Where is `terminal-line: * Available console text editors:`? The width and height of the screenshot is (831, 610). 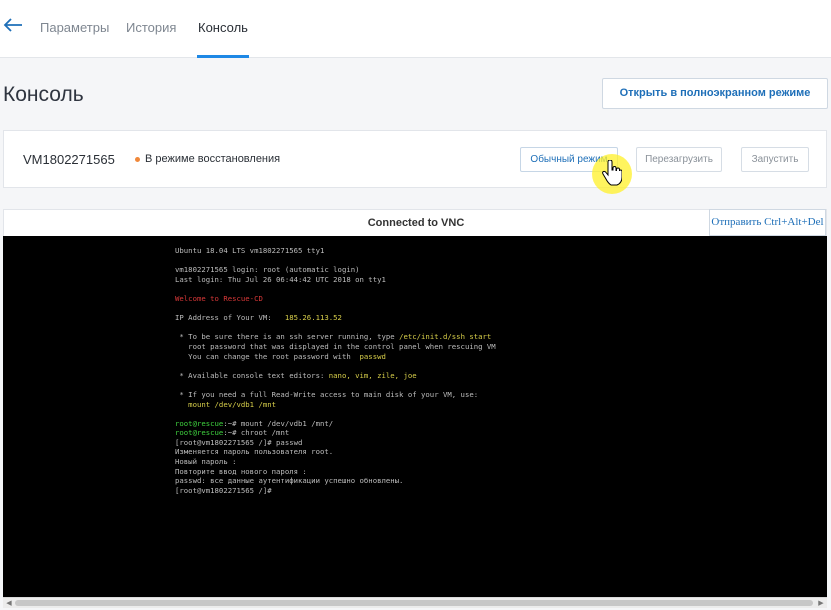
terminal-line: * Available console text editors: is located at coordinates (252, 375).